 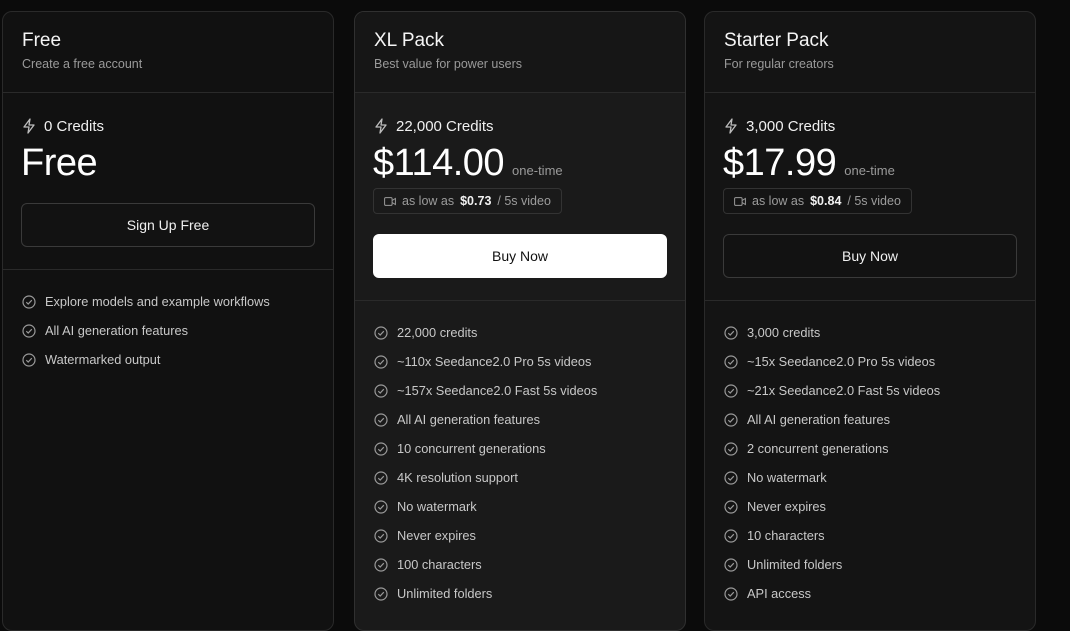 I want to click on feature-label: ~157x Seedance2.0 Fast 5s videos, so click(x=497, y=390).